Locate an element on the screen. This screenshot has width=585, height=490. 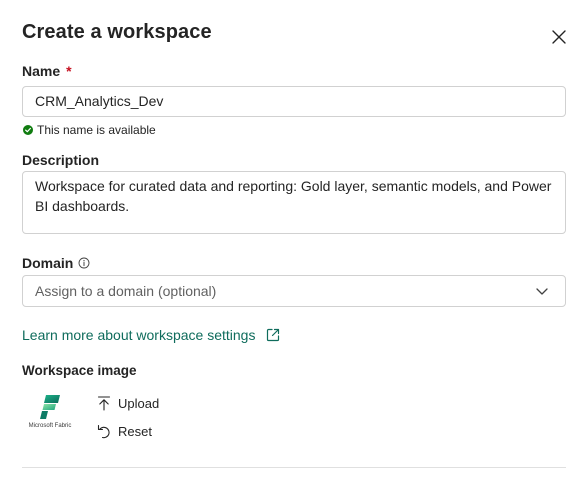
dialog-title: Create a workspace is located at coordinates (117, 32).